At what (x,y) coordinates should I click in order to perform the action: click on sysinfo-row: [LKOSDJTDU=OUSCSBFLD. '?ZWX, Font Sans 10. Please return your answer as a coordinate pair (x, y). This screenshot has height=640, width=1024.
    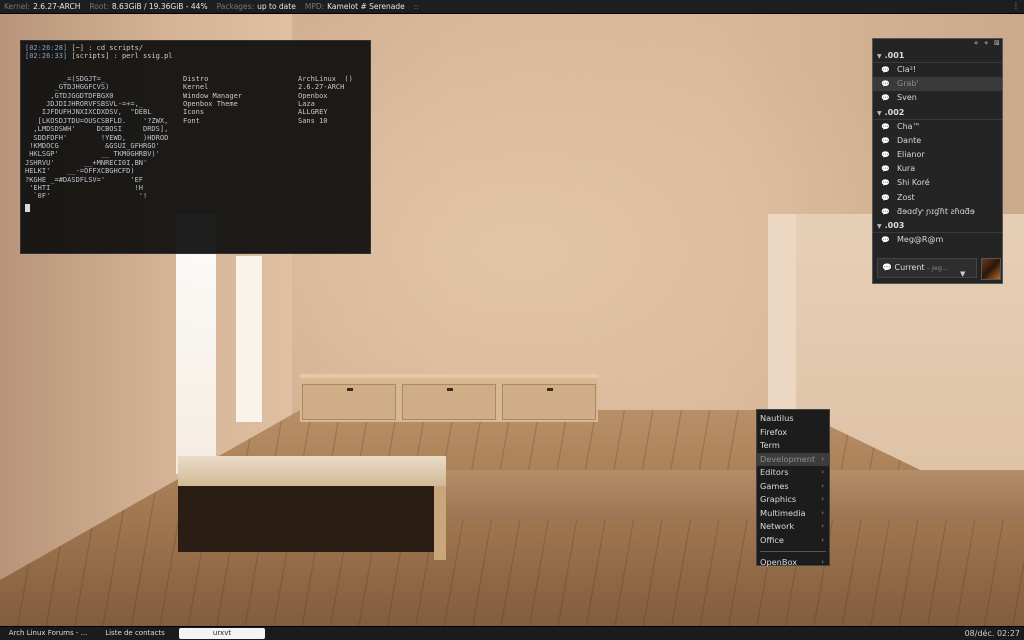
    Looking at the image, I should click on (195, 121).